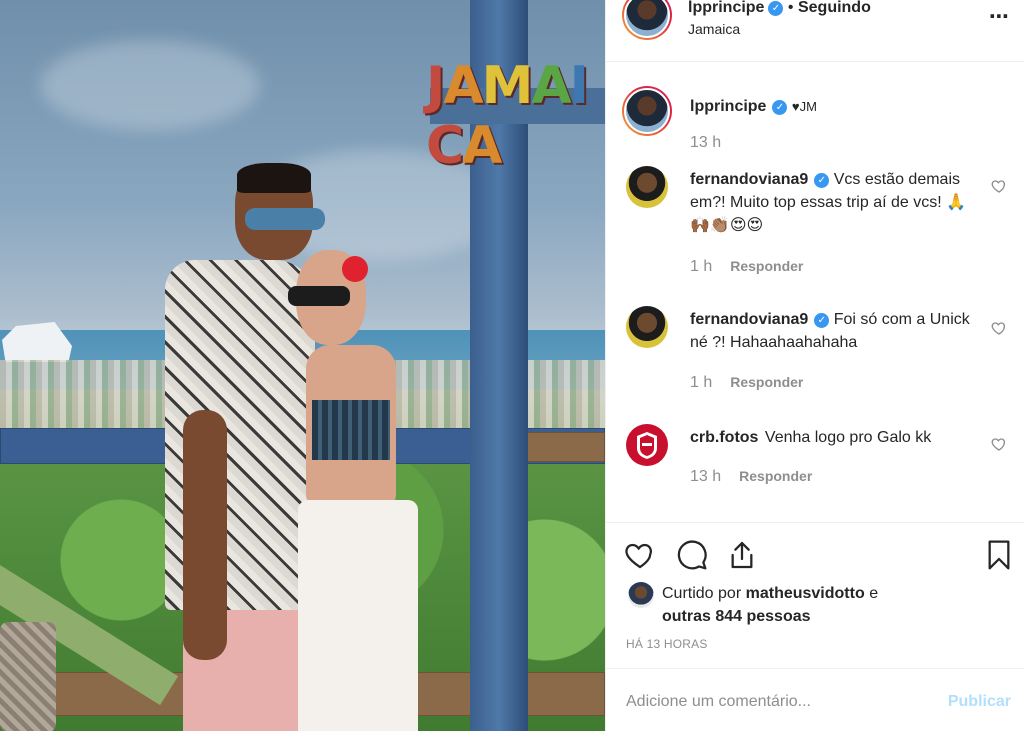 This screenshot has width=1024, height=731. What do you see at coordinates (999, 16) in the screenshot?
I see `more-options-icon: ⋯` at bounding box center [999, 16].